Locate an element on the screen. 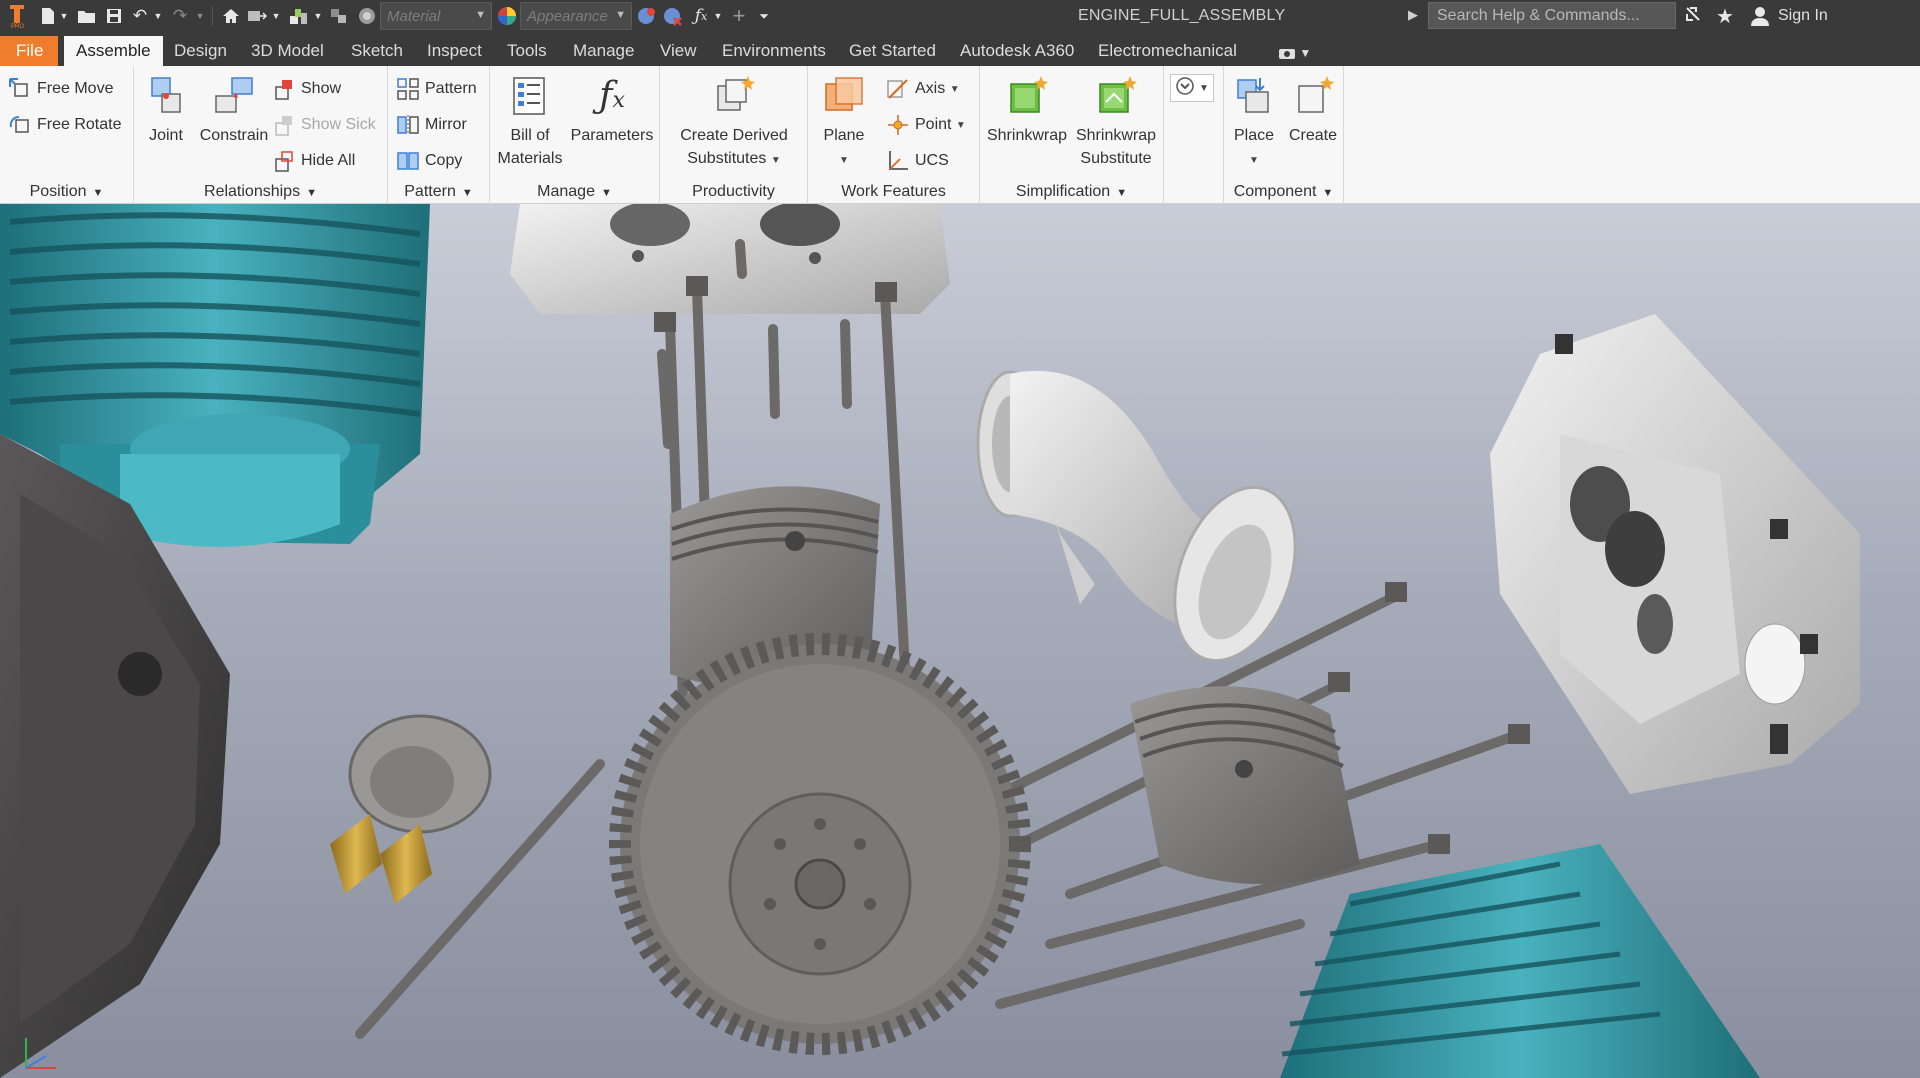  hide-all-button: Hide All is located at coordinates (313, 161).